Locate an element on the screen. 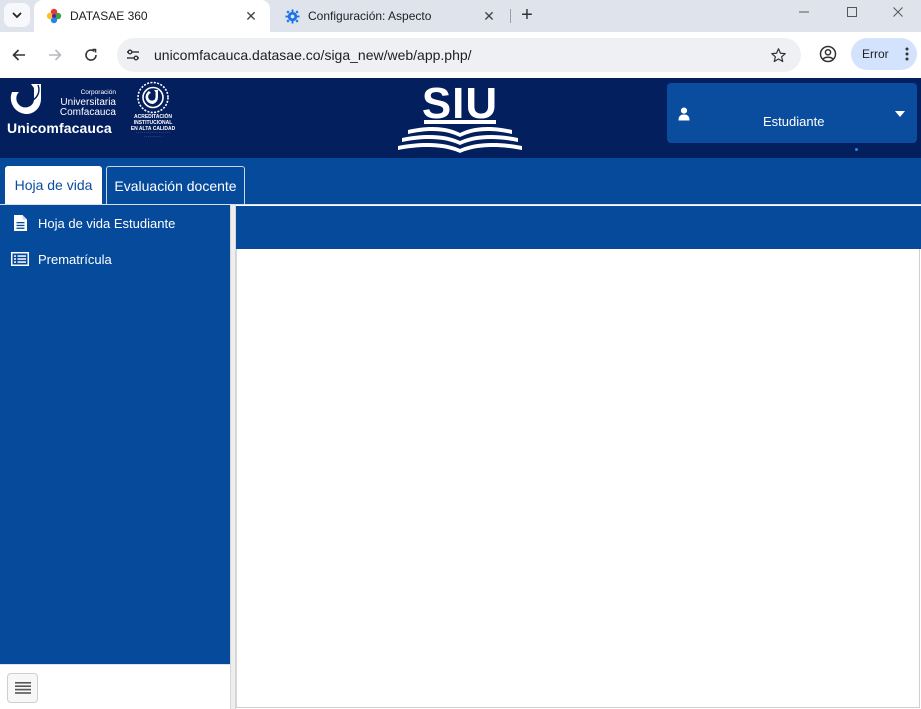 The height and width of the screenshot is (709, 921). chevron-down-icon is located at coordinates (17, 15).